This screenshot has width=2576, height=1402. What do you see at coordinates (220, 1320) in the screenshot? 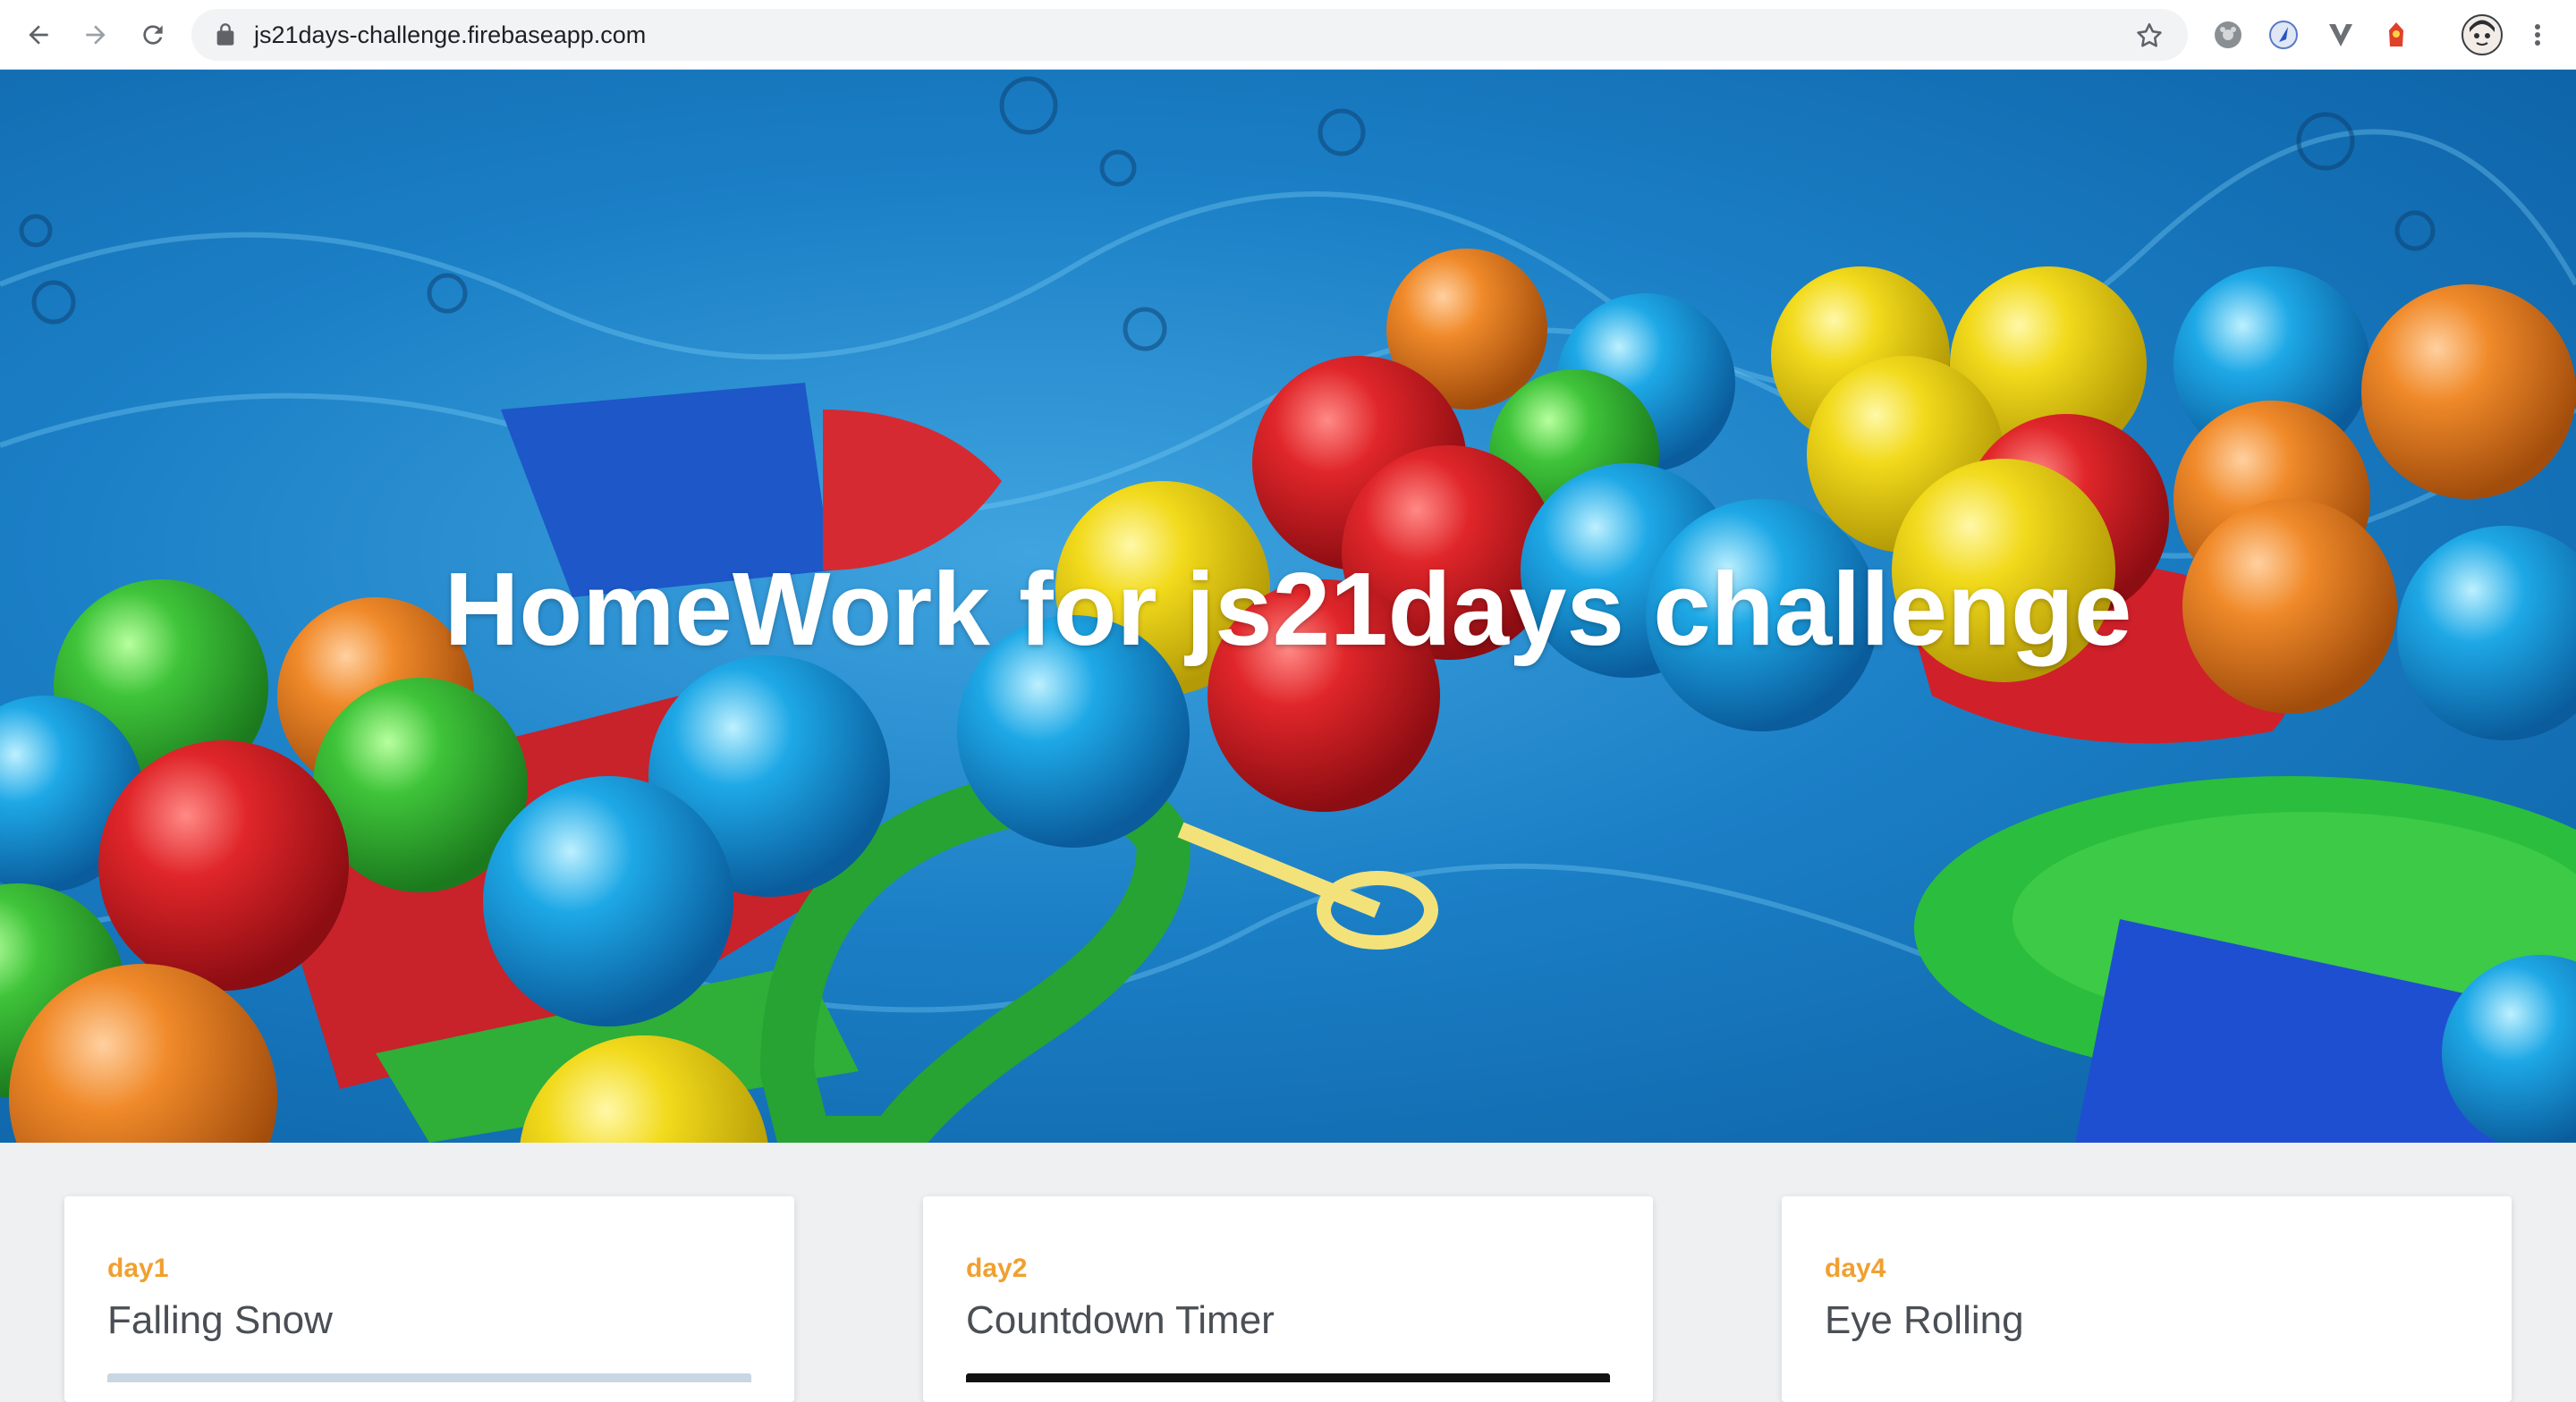
I see `card-title: Falling Snow` at bounding box center [220, 1320].